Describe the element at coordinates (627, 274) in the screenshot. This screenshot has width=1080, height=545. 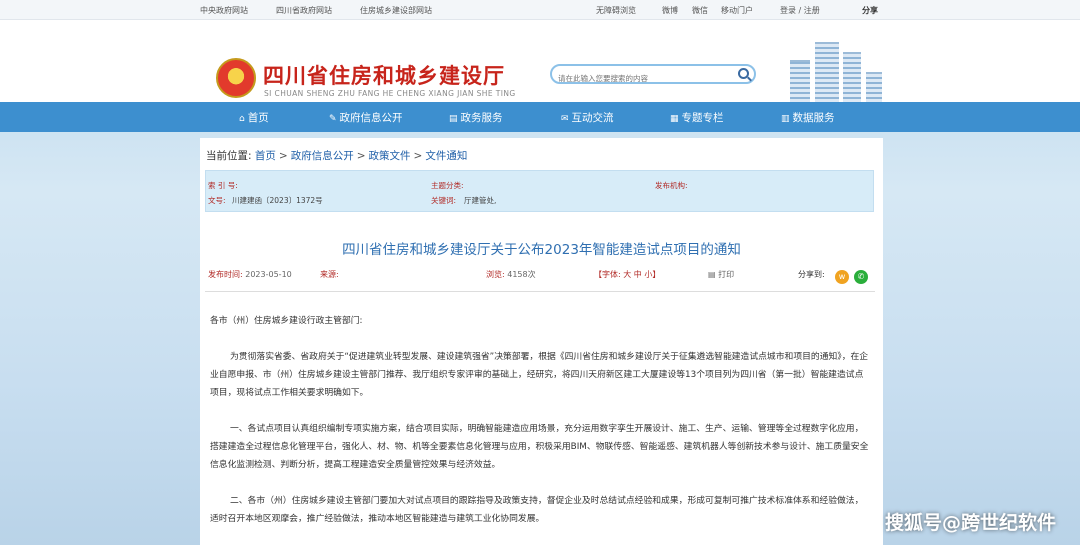
I see `font-size-control: 【字体: 大 中 小】` at that location.